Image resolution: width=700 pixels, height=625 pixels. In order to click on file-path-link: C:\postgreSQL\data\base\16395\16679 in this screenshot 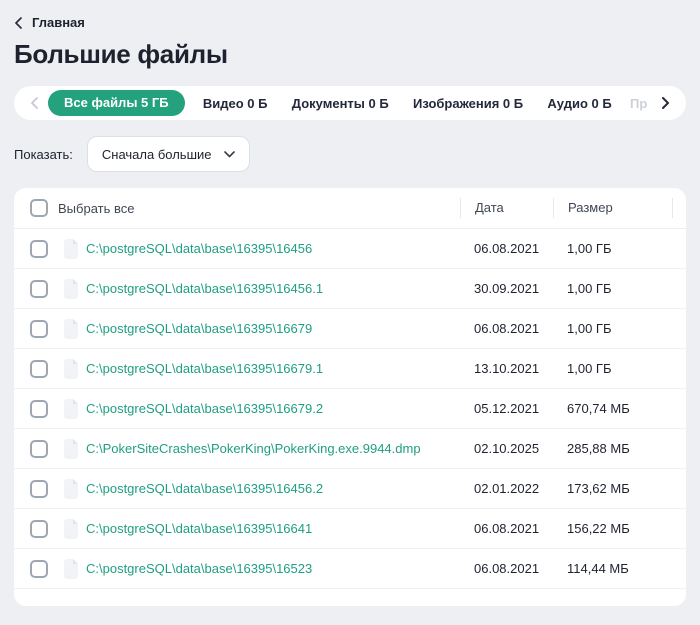, I will do `click(199, 328)`.